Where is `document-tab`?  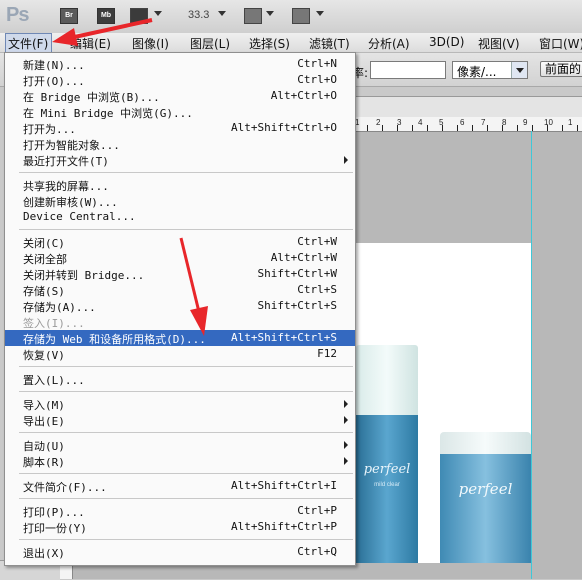 document-tab is located at coordinates (467, 106).